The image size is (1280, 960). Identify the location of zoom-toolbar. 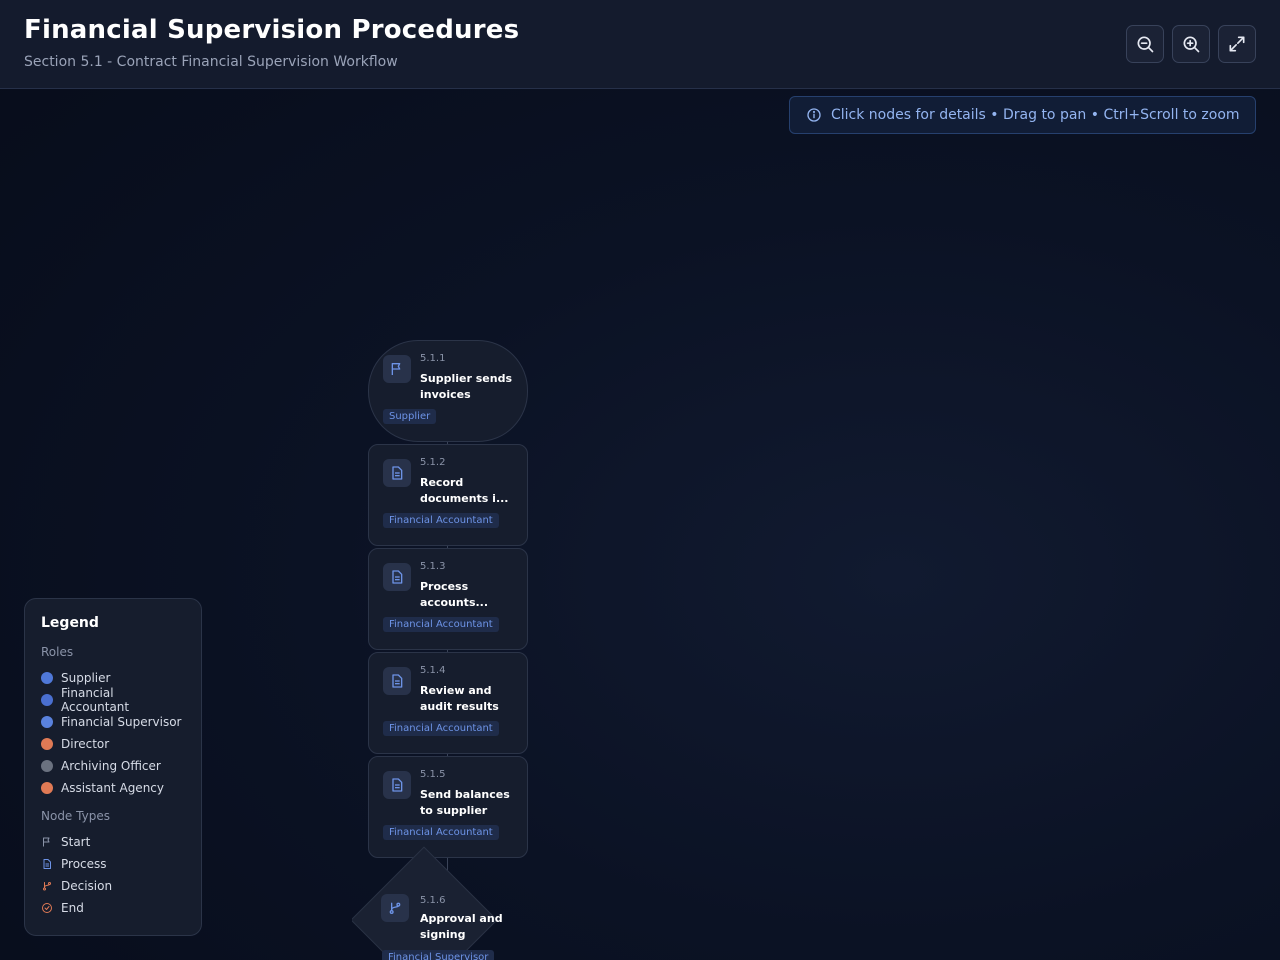
(1191, 44).